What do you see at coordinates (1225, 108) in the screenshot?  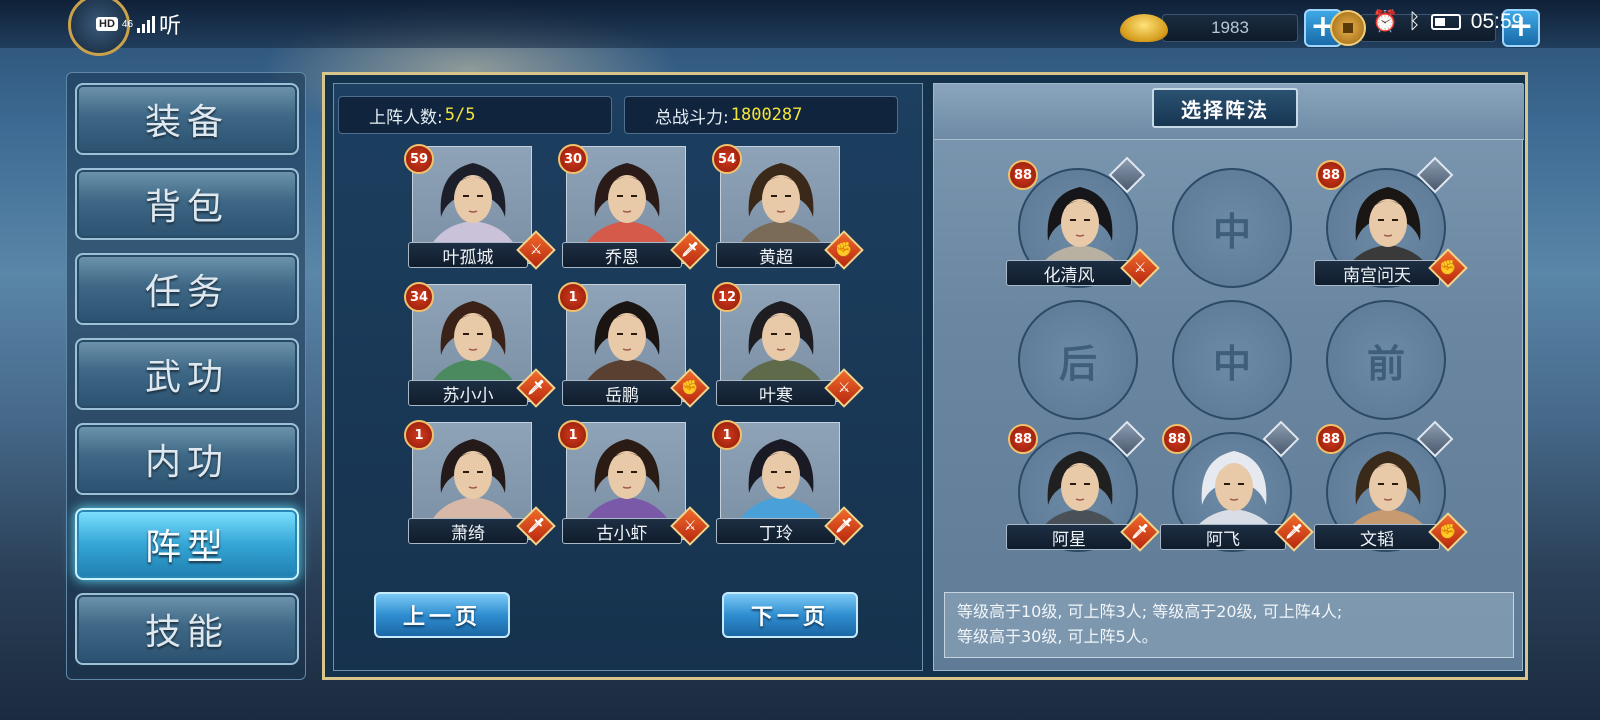 I see `select-formation-button: 选择阵法` at bounding box center [1225, 108].